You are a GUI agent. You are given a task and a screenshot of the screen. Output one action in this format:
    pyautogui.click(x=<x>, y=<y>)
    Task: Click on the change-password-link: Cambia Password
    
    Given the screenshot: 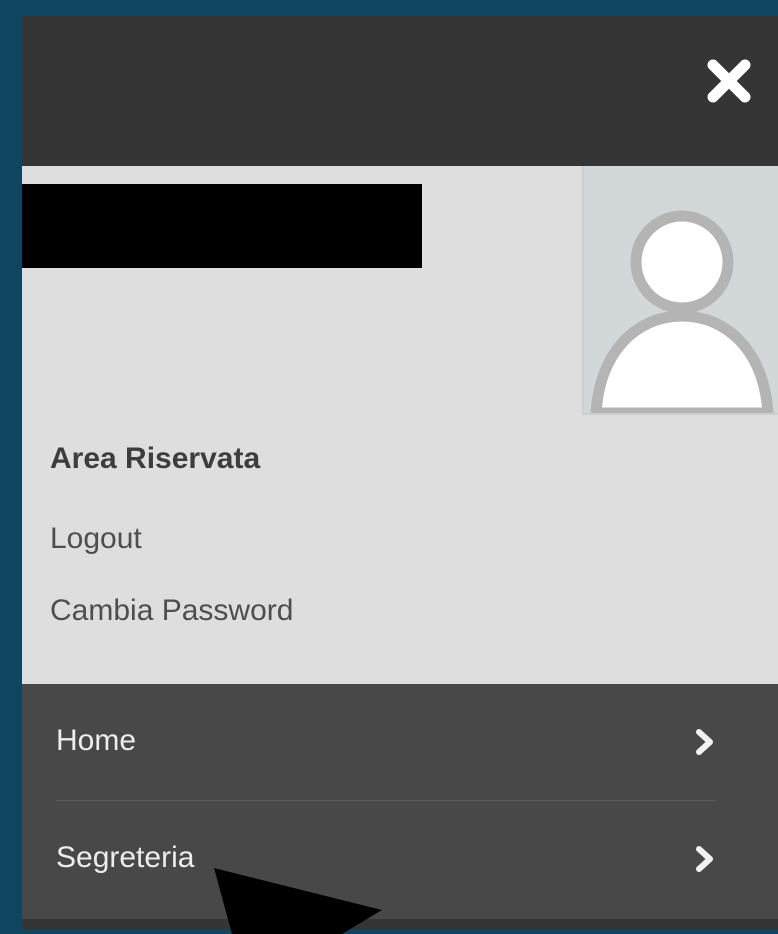 What is the action you would take?
    pyautogui.click(x=171, y=611)
    